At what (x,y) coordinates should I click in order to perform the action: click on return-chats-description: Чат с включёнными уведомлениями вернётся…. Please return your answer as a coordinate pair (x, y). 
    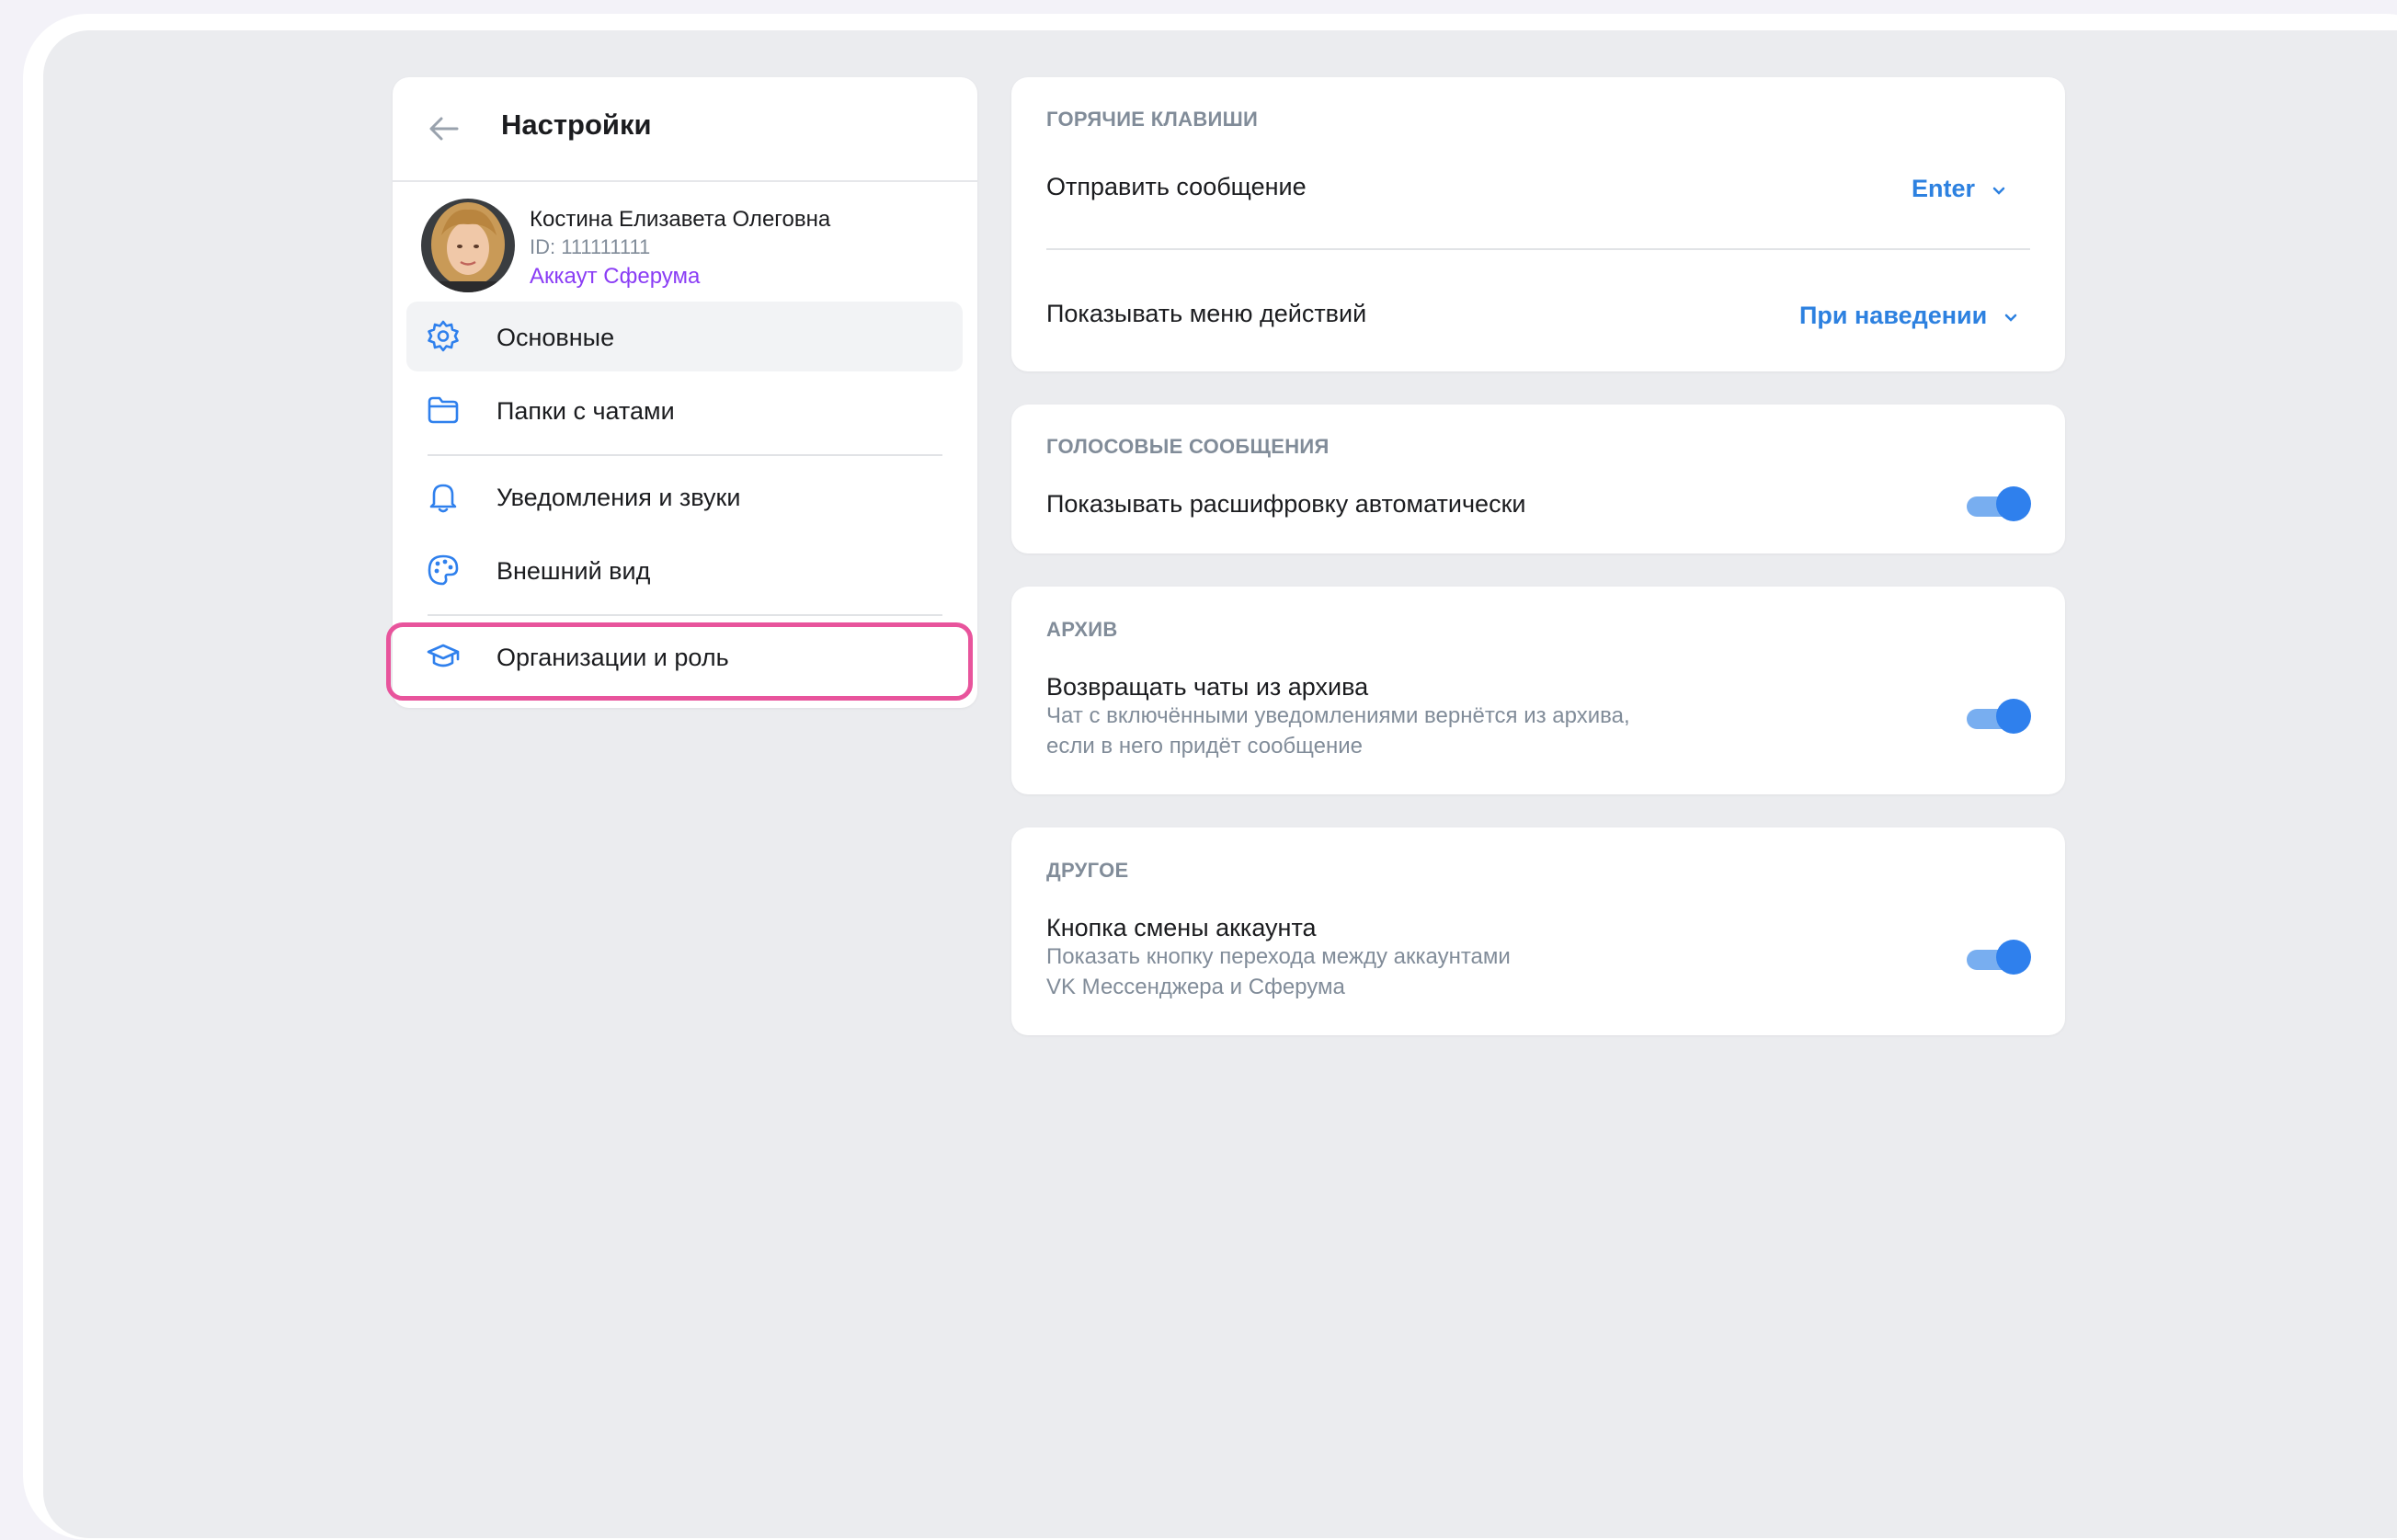
    Looking at the image, I should click on (1338, 731).